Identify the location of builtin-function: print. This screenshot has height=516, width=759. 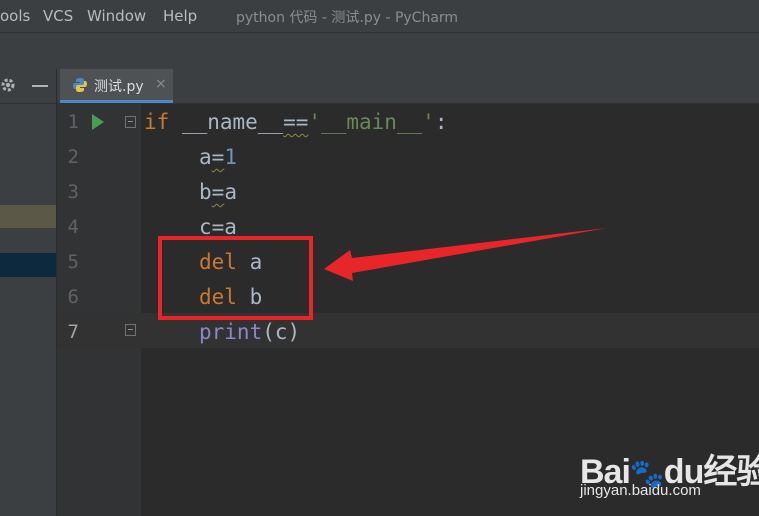
(231, 332).